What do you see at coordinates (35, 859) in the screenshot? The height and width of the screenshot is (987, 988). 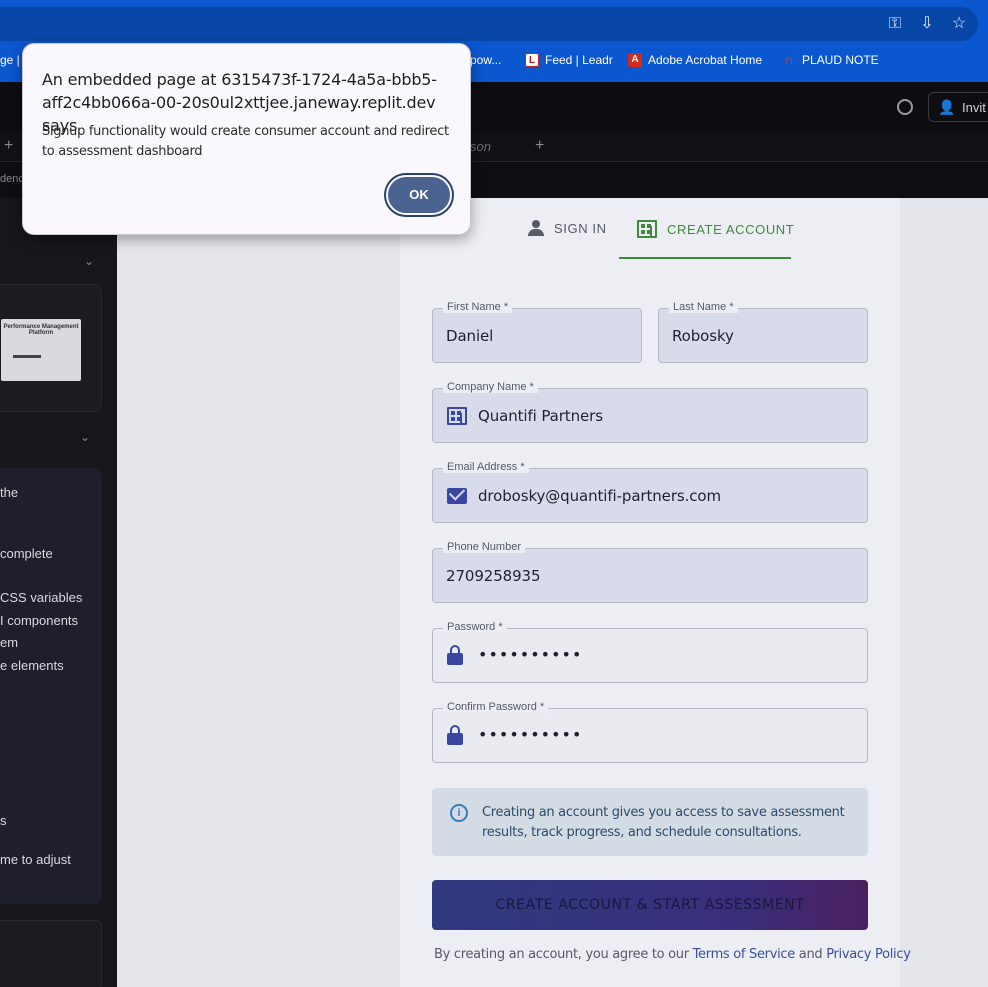 I see `message-text: me to adjust` at bounding box center [35, 859].